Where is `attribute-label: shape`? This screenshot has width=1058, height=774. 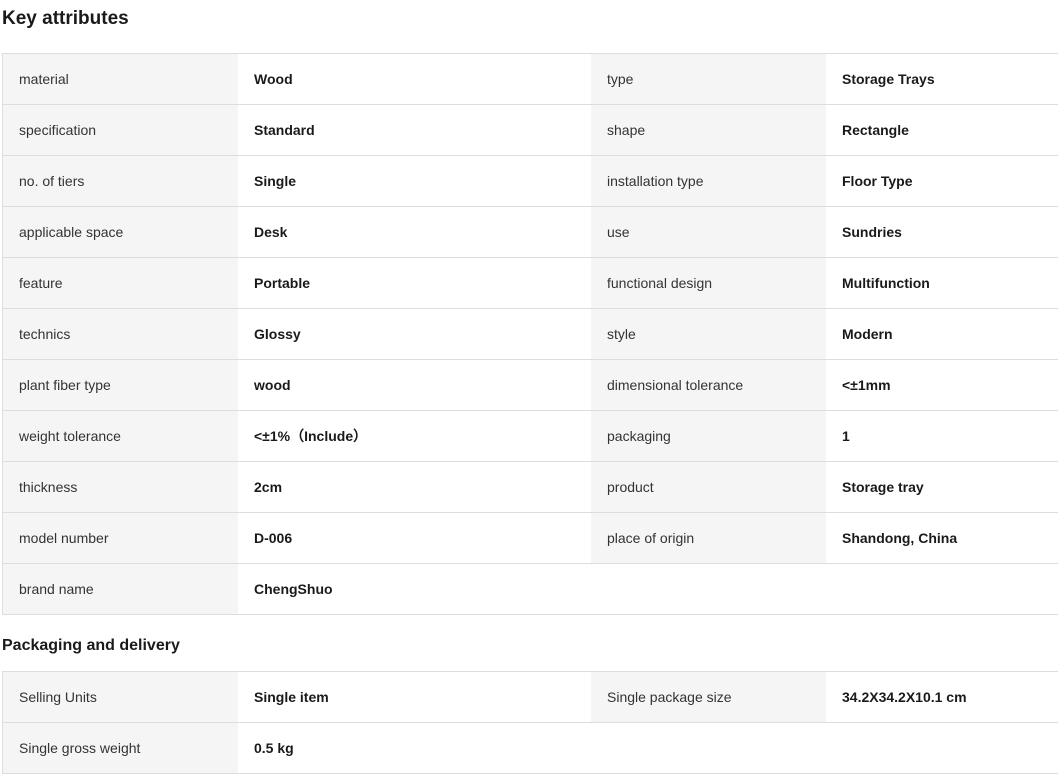 attribute-label: shape is located at coordinates (708, 130).